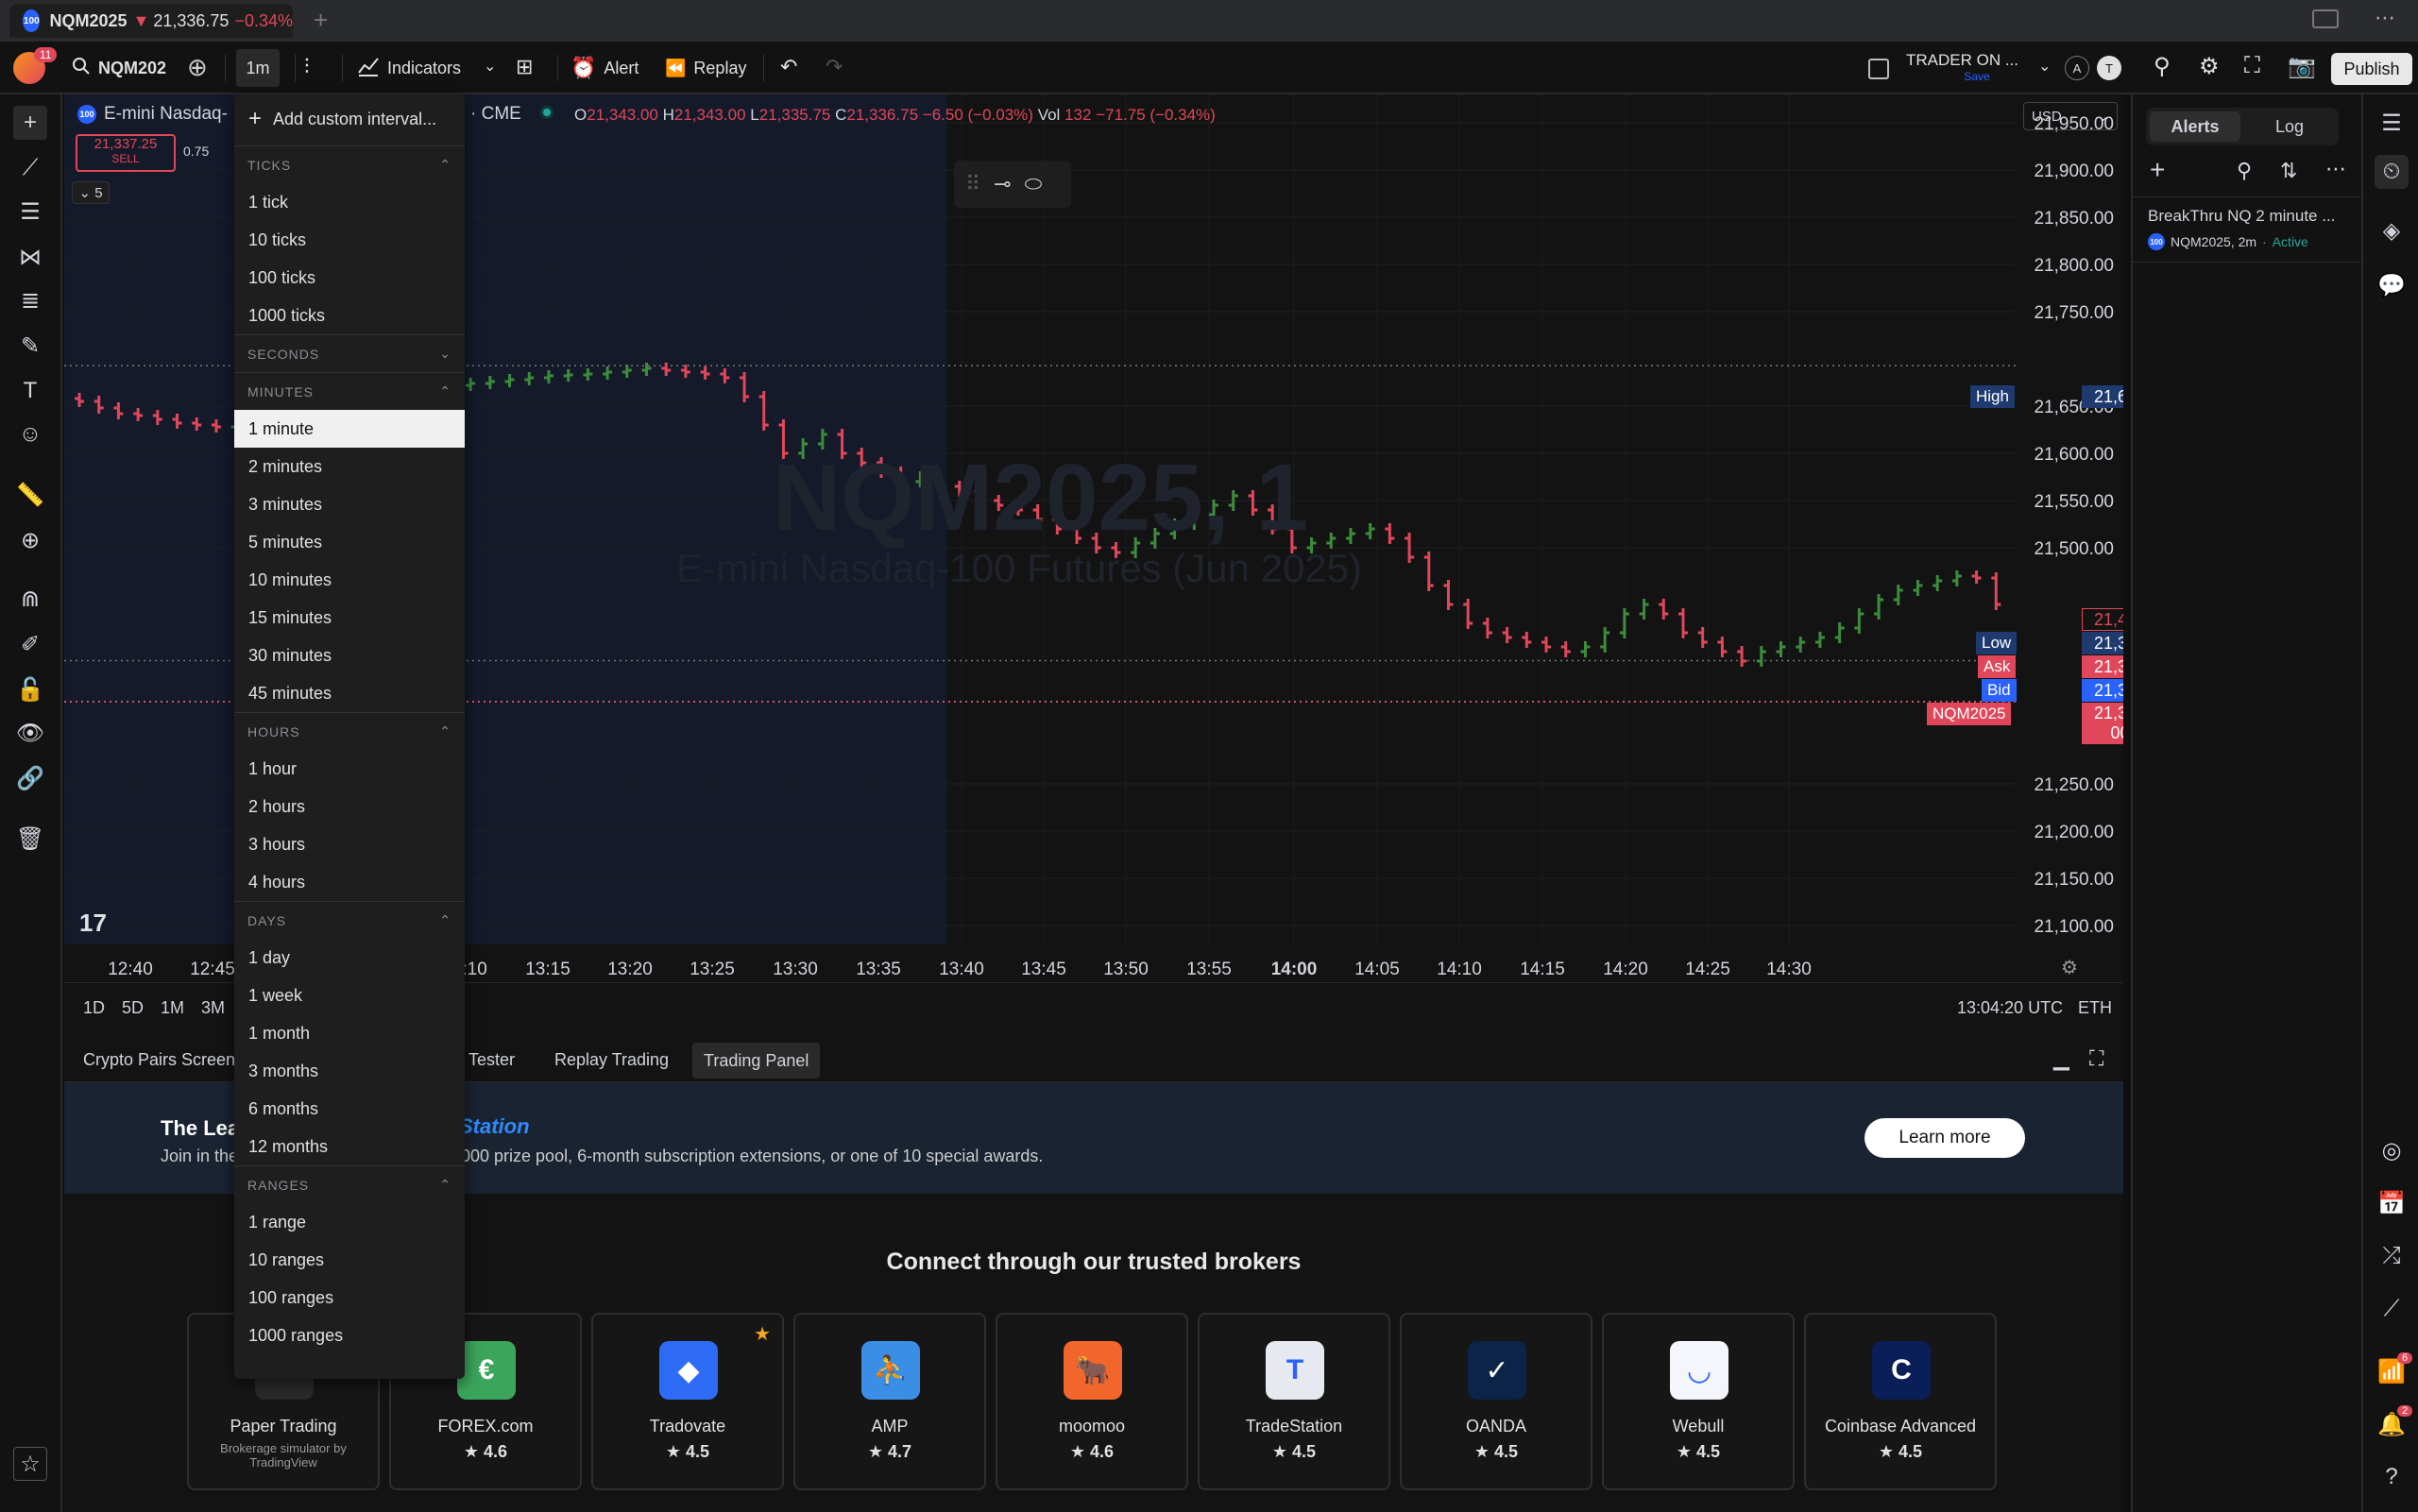 The image size is (2418, 1512). What do you see at coordinates (94, 1008) in the screenshot?
I see `timeframe-button: 1D` at bounding box center [94, 1008].